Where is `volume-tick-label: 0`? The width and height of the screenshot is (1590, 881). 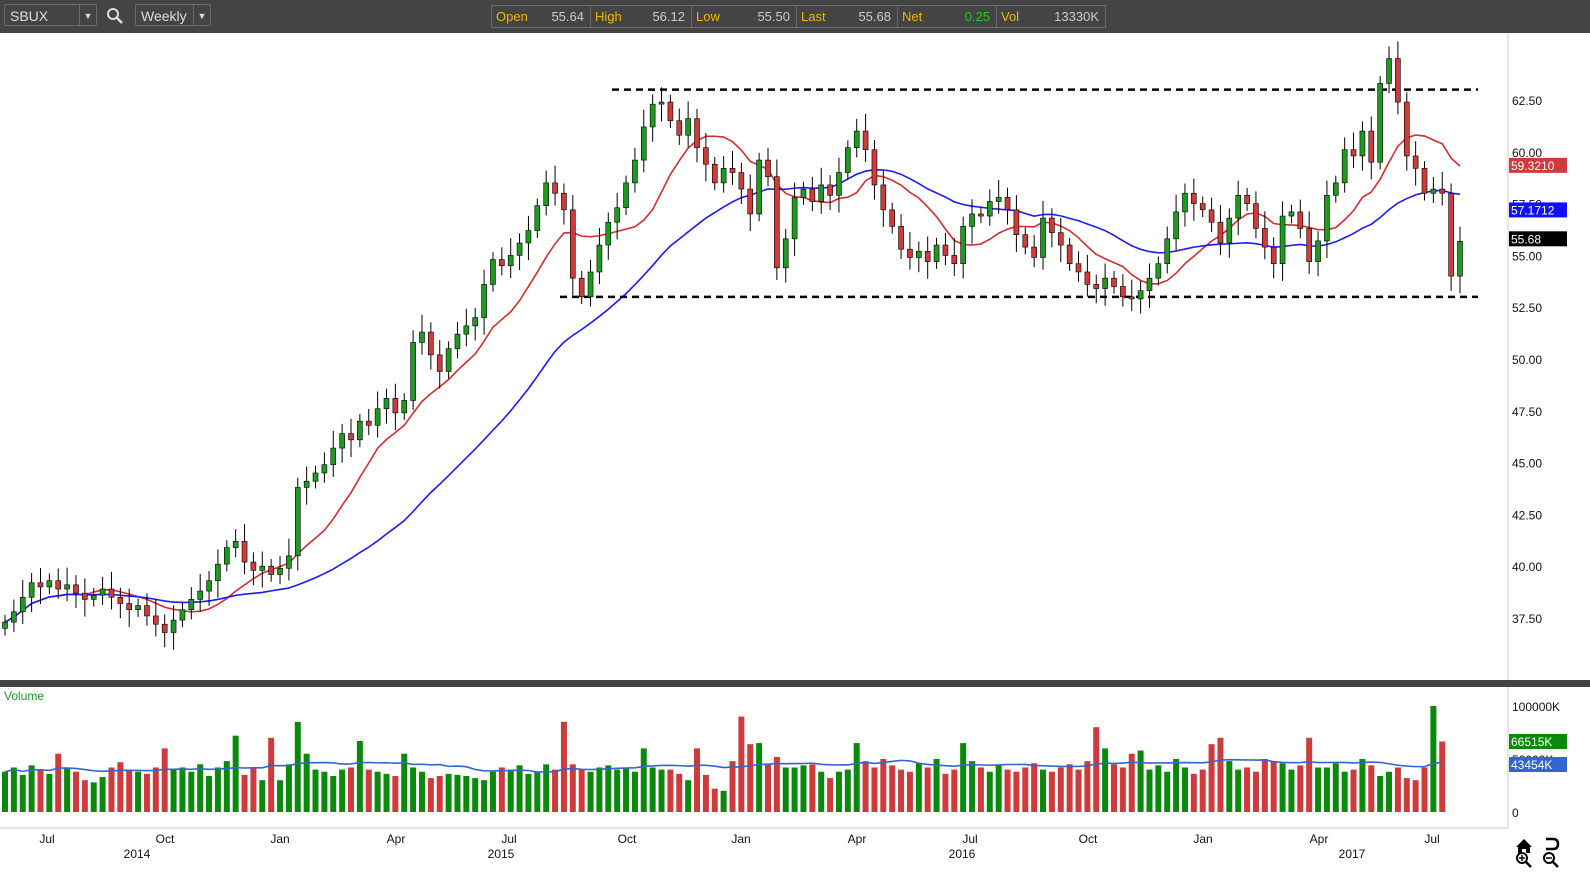 volume-tick-label: 0 is located at coordinates (1515, 813).